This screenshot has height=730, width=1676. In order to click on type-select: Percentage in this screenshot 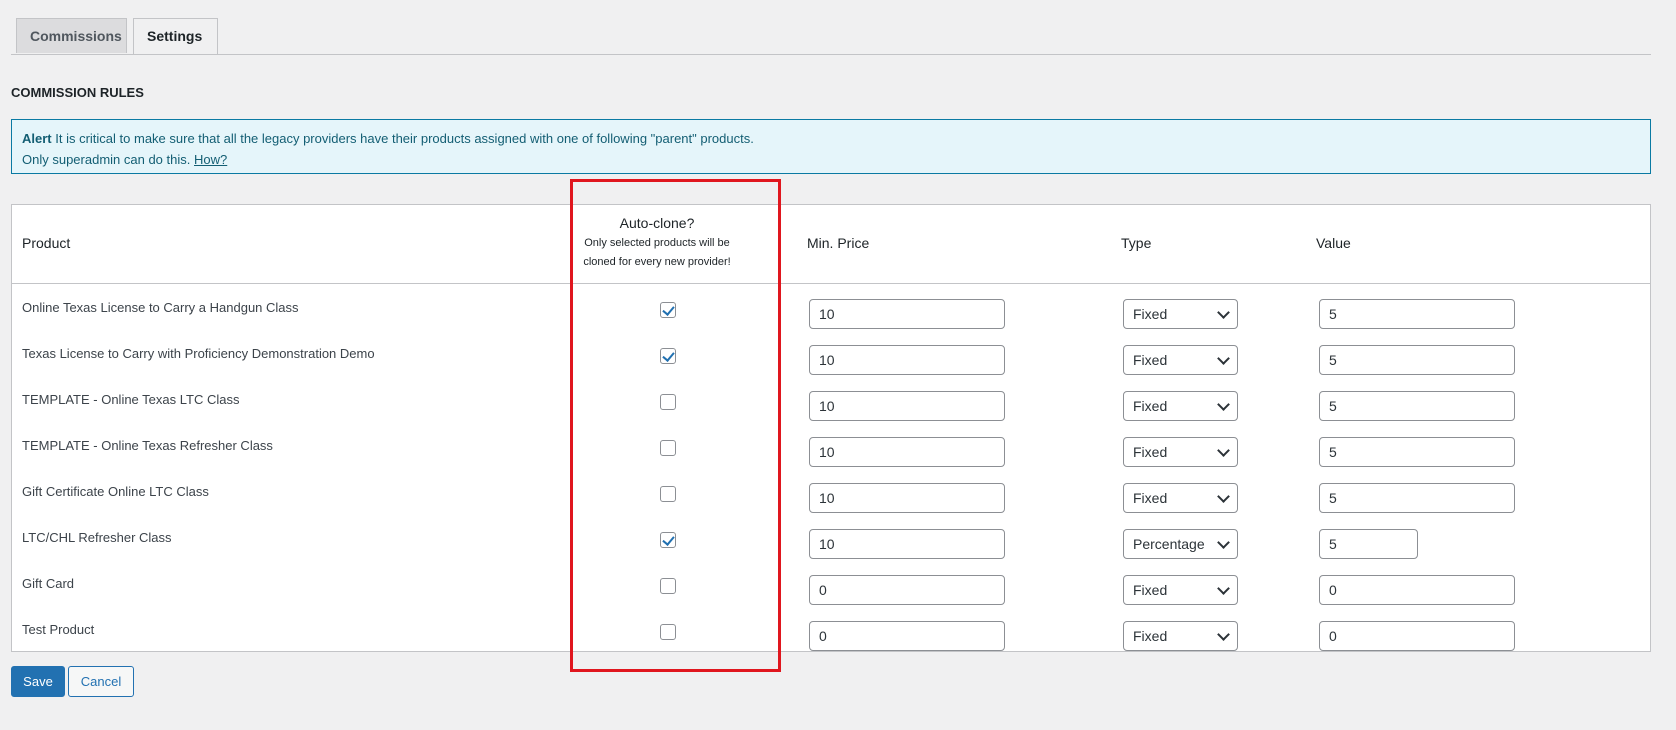, I will do `click(1180, 544)`.